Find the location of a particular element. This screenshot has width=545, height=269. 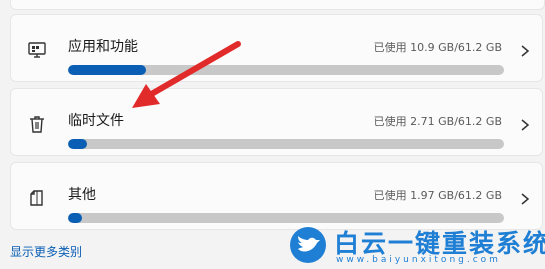

storage-usage-text: 已使用 1.97 GB/61.2 GB is located at coordinates (437, 195).